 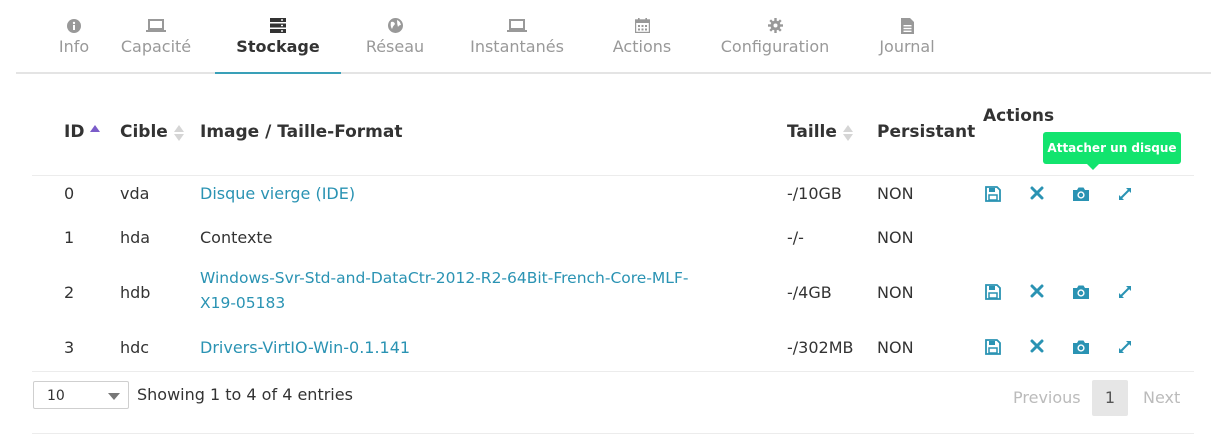 I want to click on tab-capacite: Capacité, so click(x=156, y=36).